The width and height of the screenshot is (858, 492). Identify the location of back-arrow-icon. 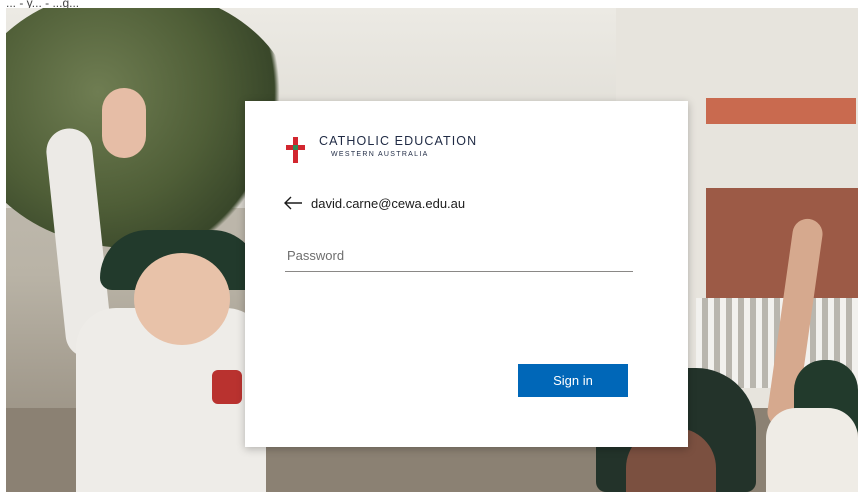
(293, 203).